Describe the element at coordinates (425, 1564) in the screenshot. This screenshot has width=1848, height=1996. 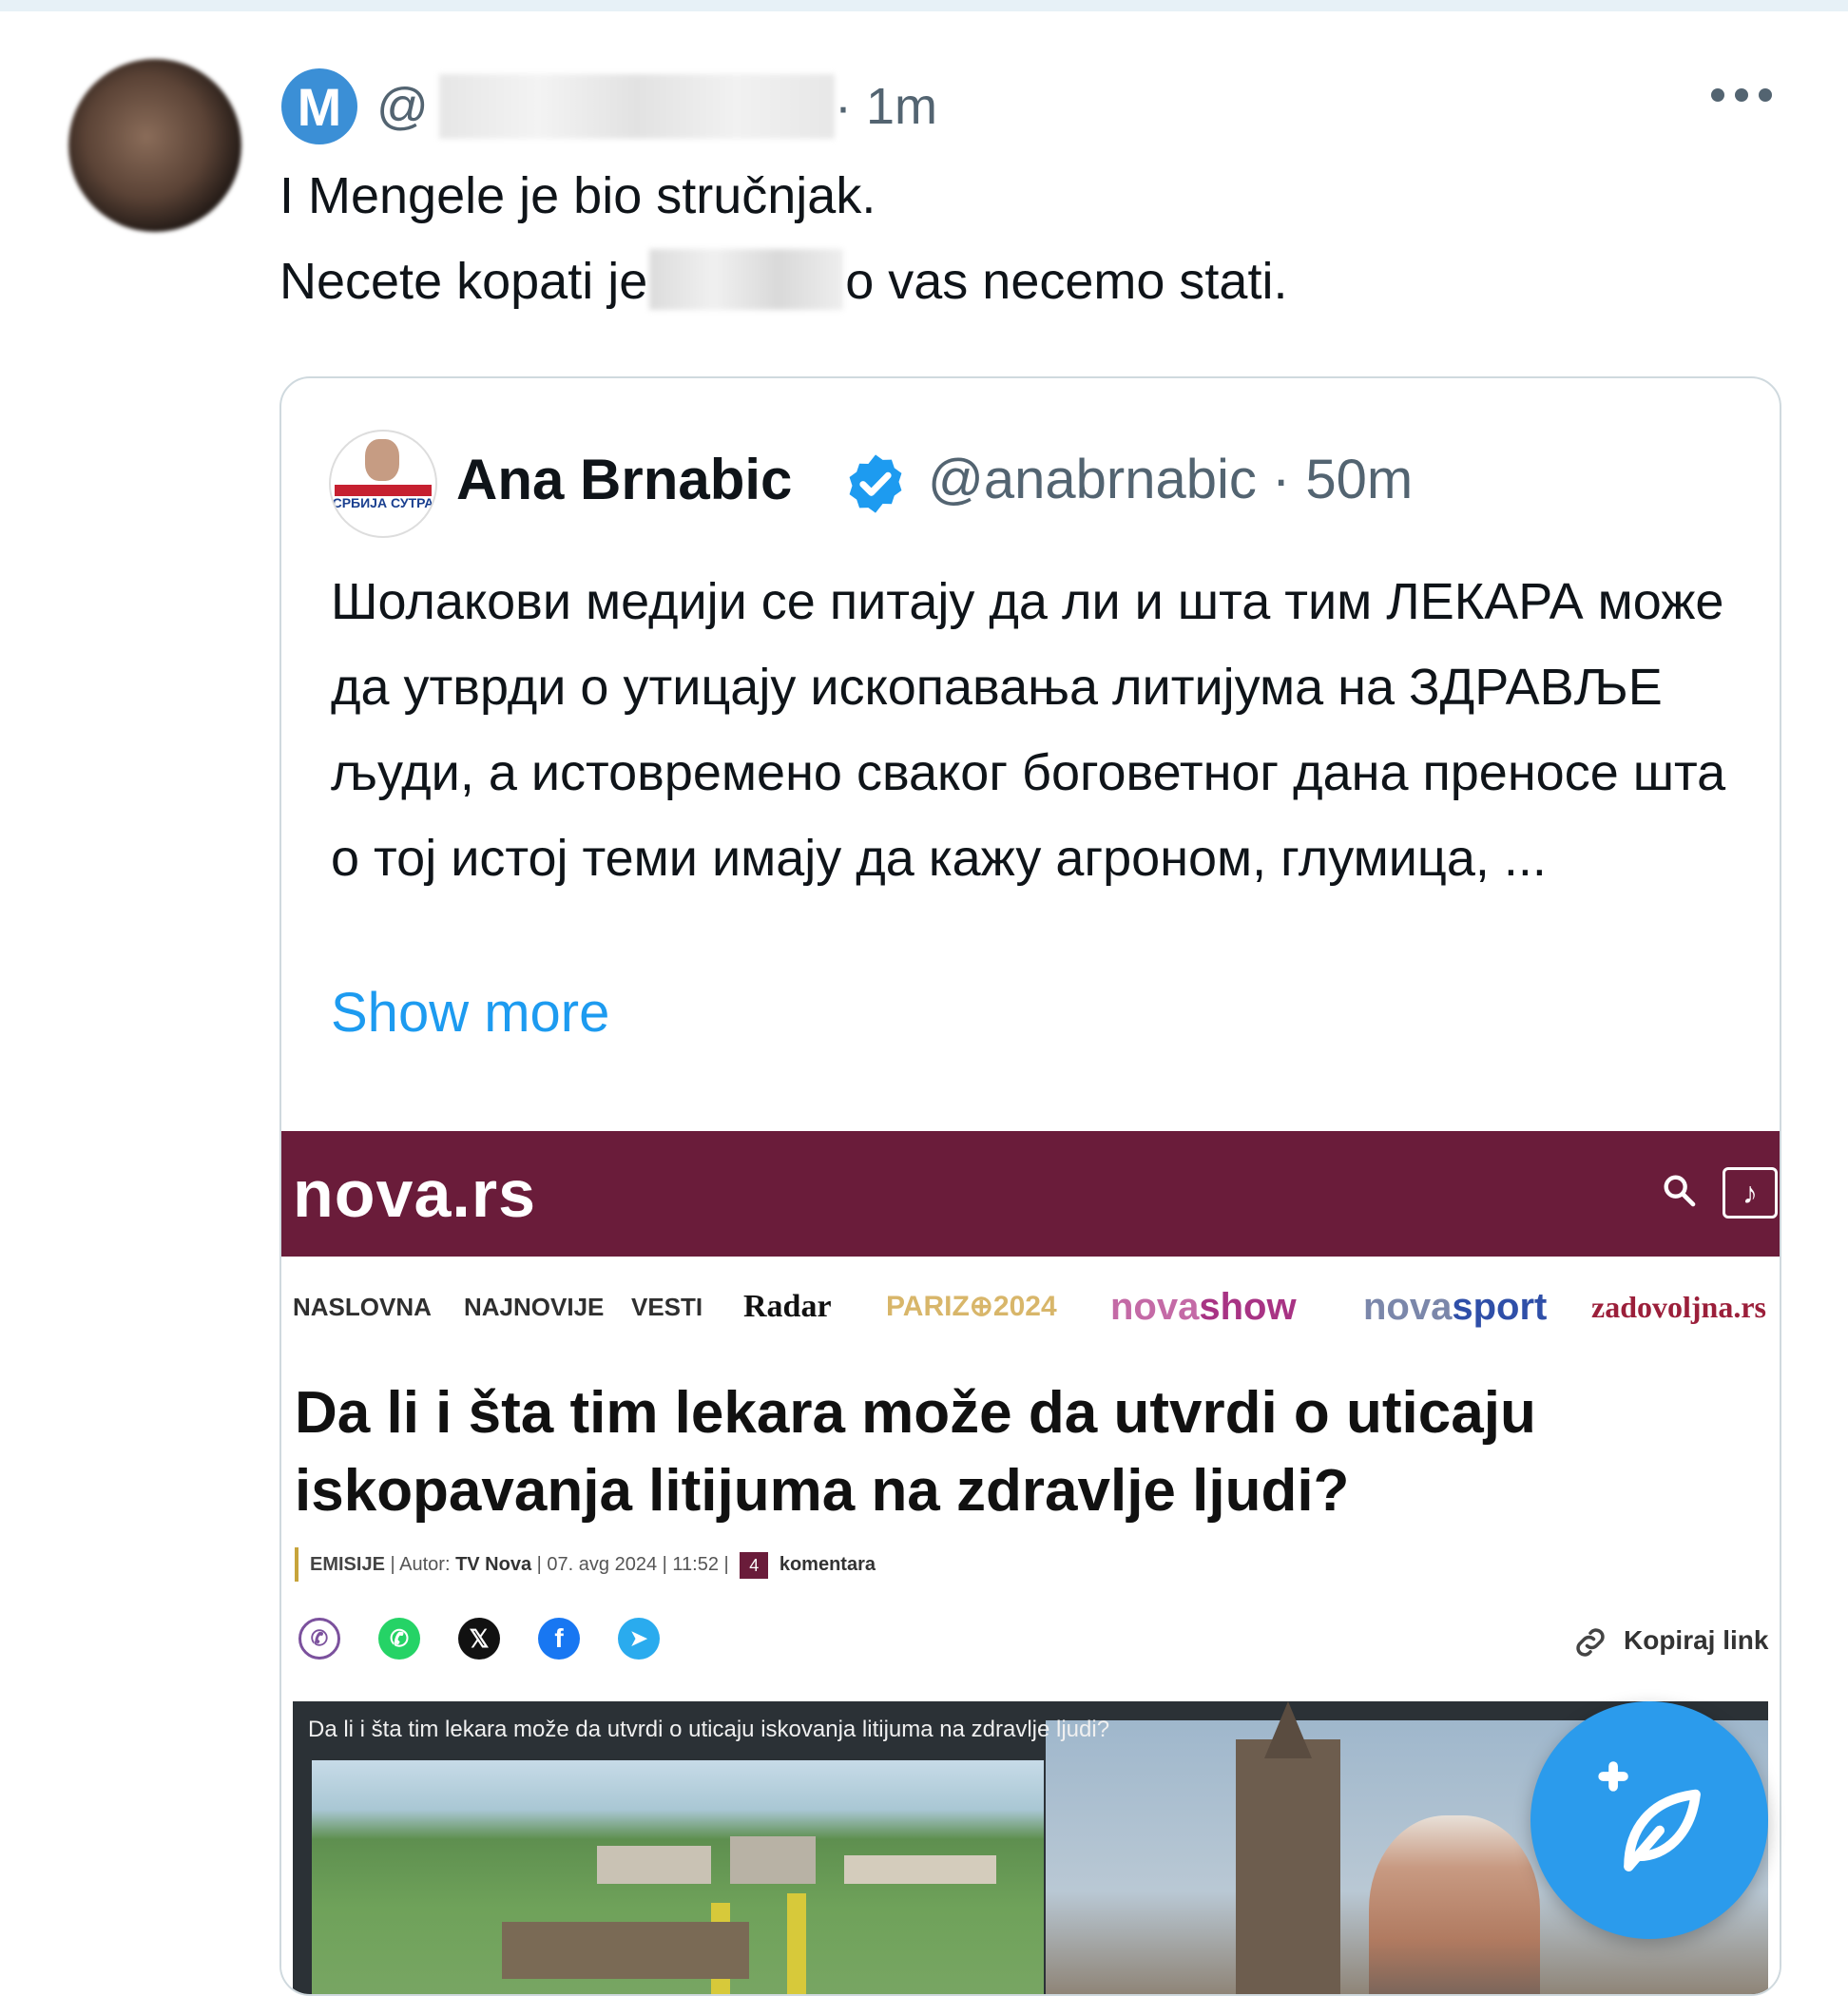
I see `meta-author-label: Autor:` at that location.